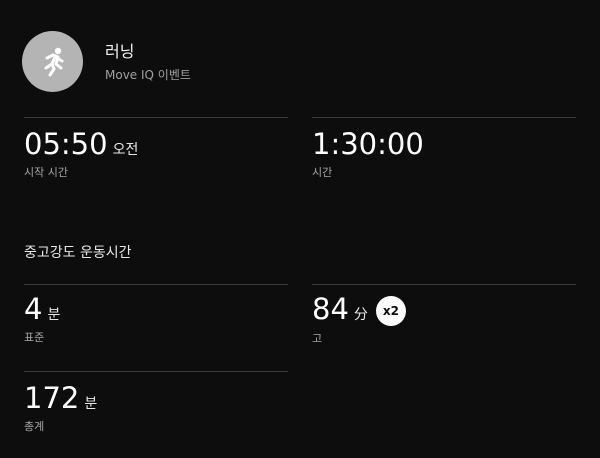 The width and height of the screenshot is (600, 458). Describe the element at coordinates (330, 309) in the screenshot. I see `vigorous-minutes-value: 84` at that location.